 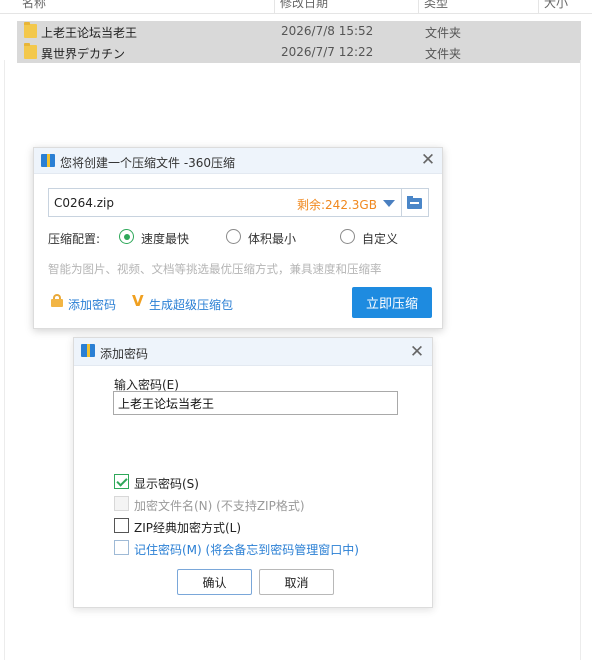 What do you see at coordinates (138, 301) in the screenshot?
I see `v-icon: V` at bounding box center [138, 301].